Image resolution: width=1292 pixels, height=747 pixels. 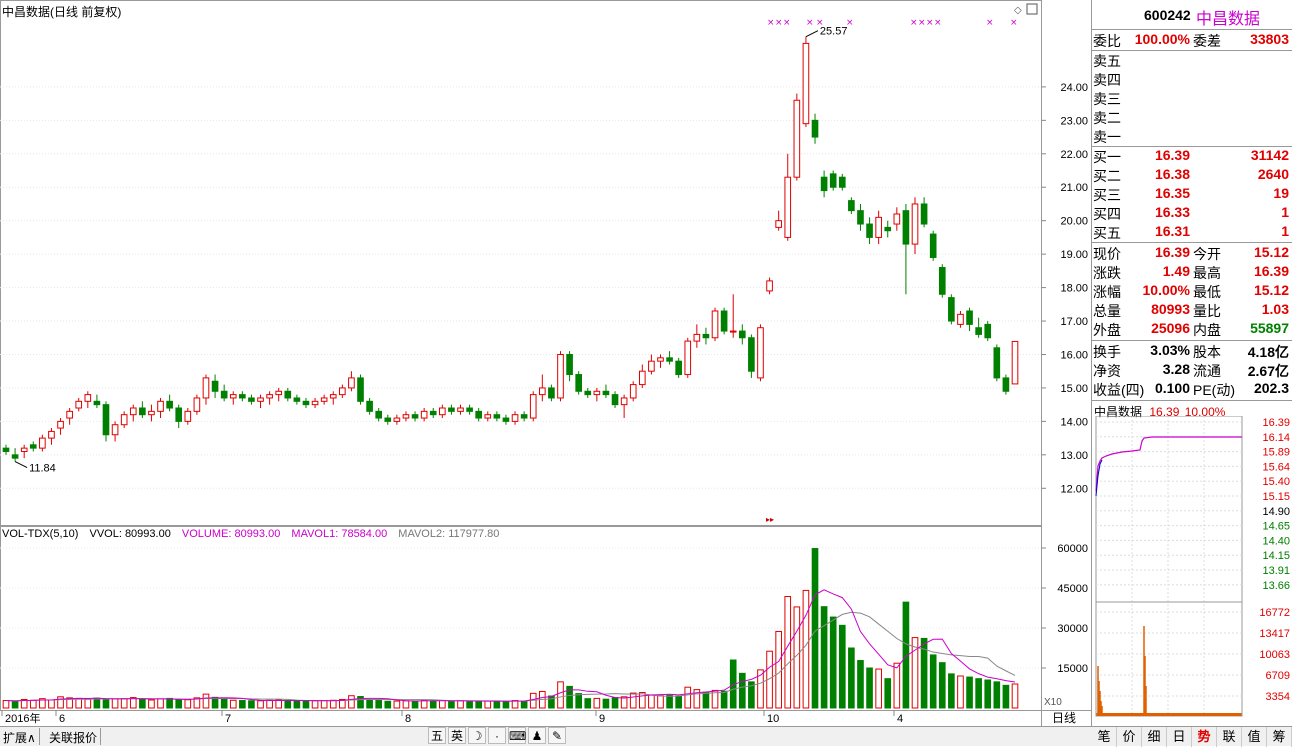 What do you see at coordinates (1074, 322) in the screenshot?
I see `price-tick-label: 17.00` at bounding box center [1074, 322].